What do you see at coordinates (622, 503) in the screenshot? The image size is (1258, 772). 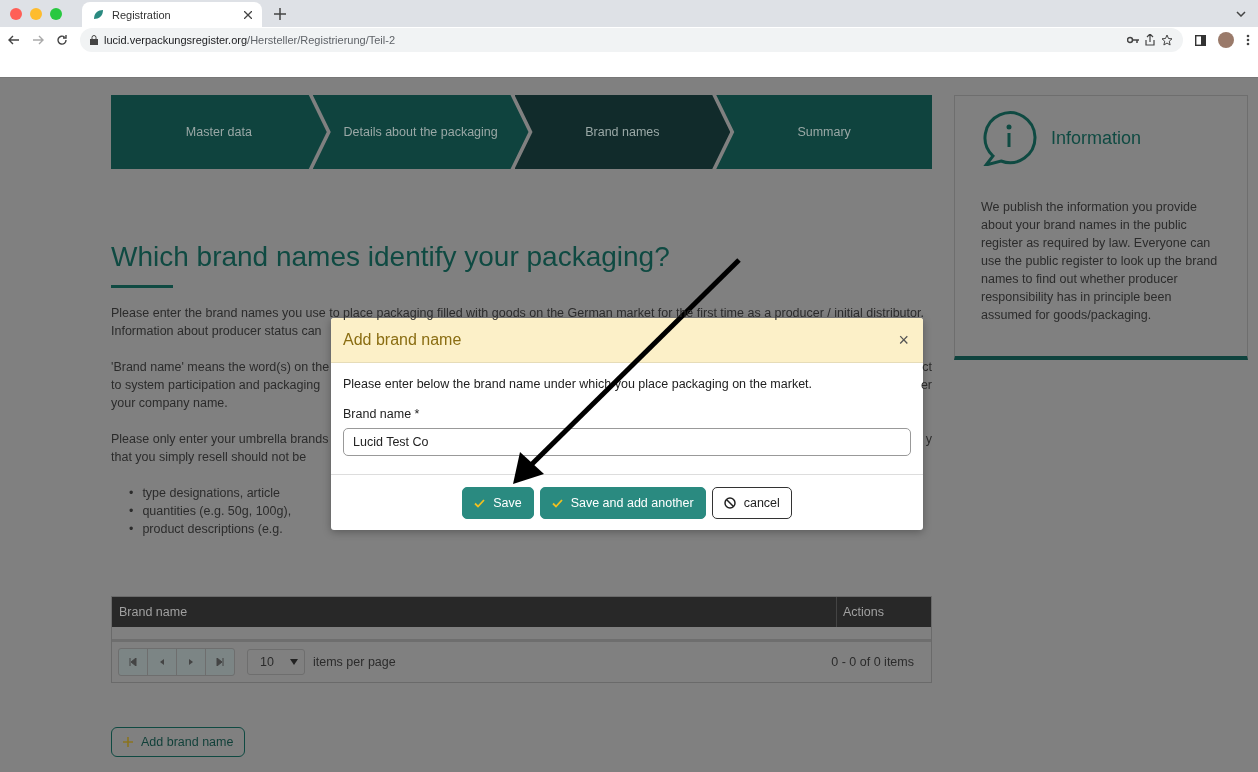 I see `save-and-add-another-button: Save and add another` at bounding box center [622, 503].